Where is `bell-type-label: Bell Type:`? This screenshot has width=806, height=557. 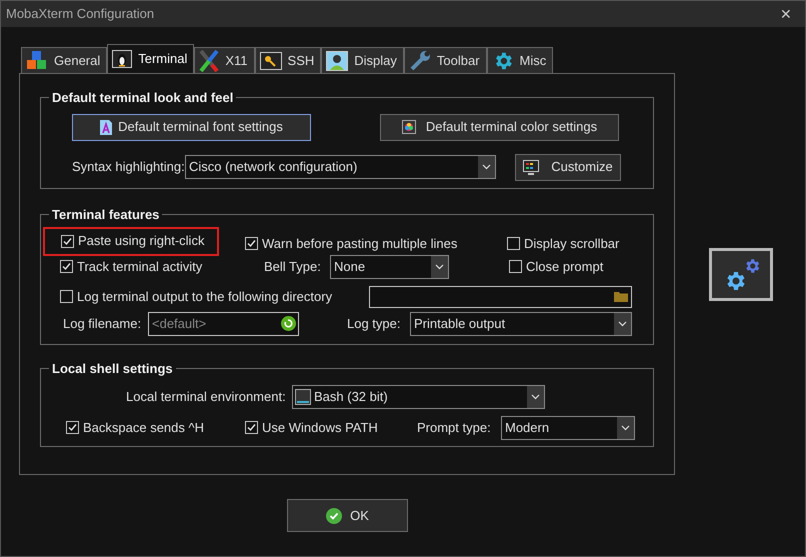 bell-type-label: Bell Type: is located at coordinates (293, 267).